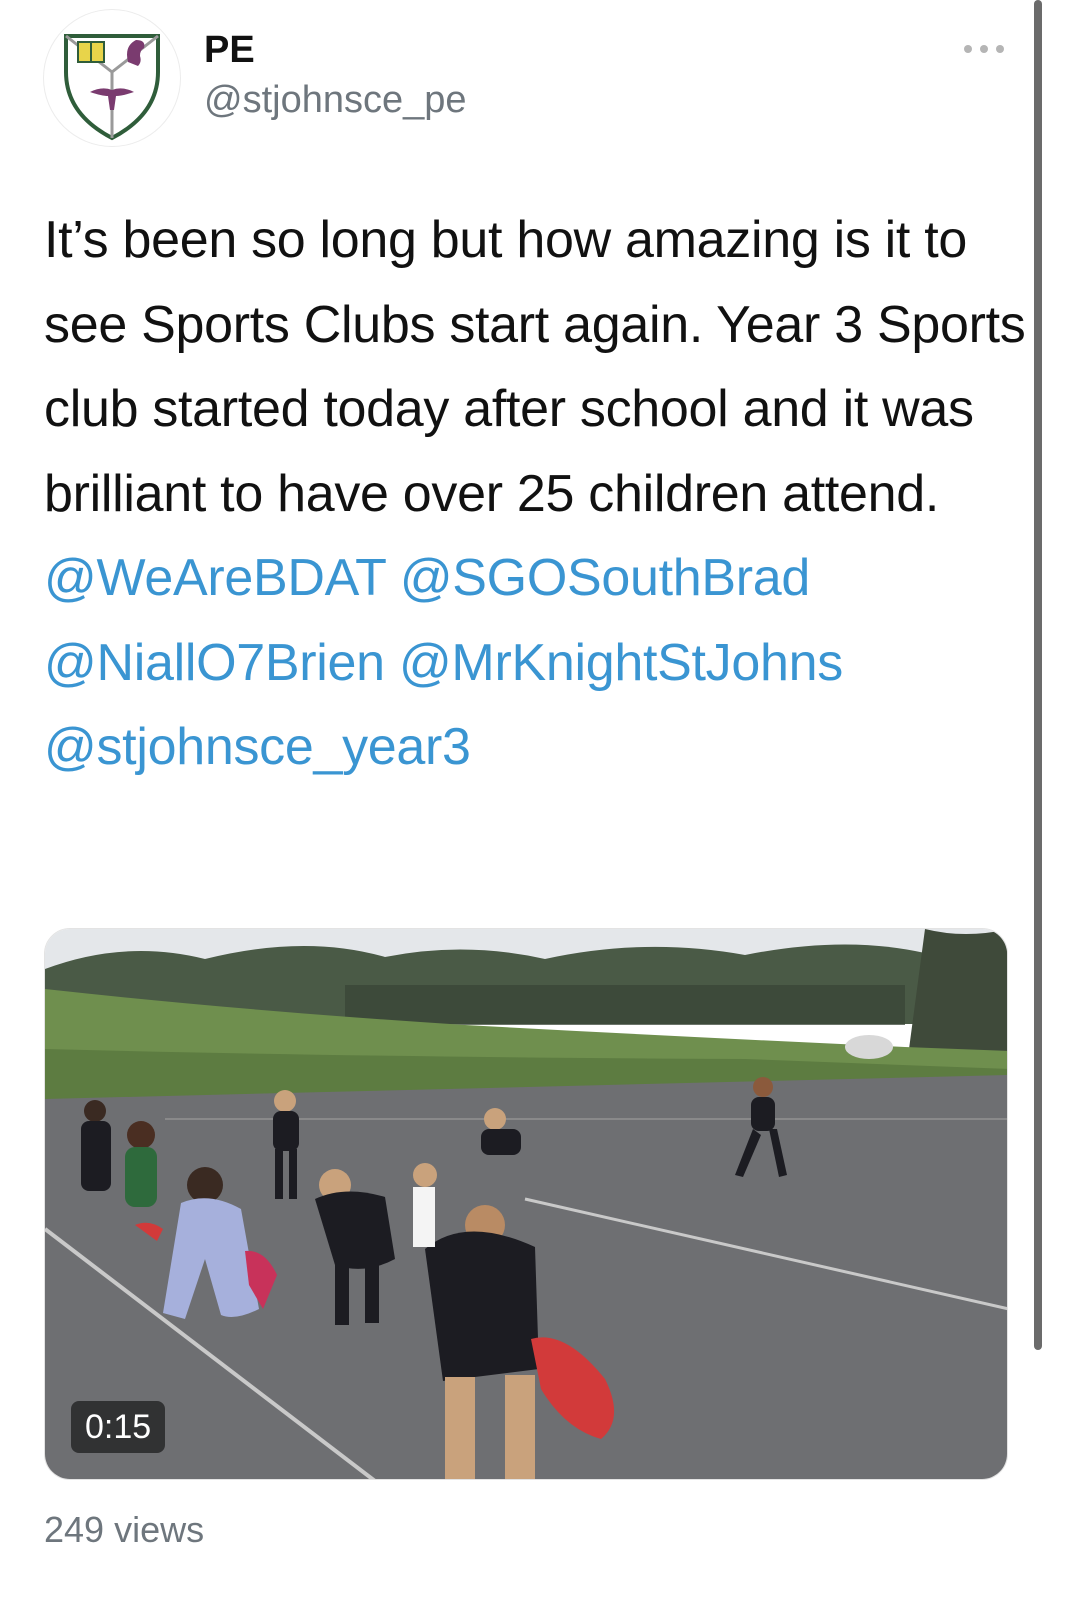 This screenshot has width=1072, height=1600. I want to click on mention-link: @WeAreBDAT, so click(215, 578).